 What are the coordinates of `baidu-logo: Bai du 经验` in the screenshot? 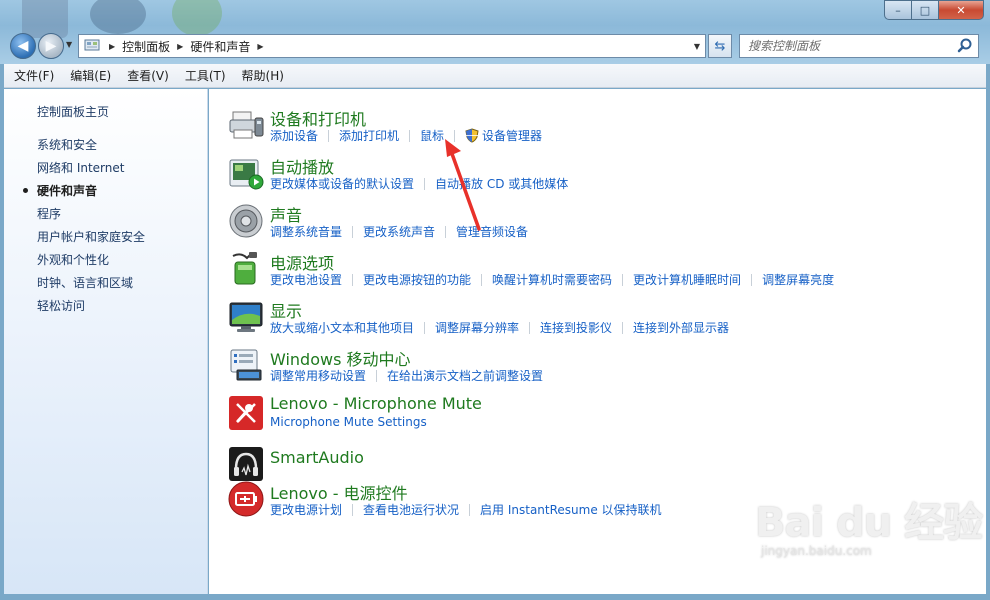 It's located at (869, 523).